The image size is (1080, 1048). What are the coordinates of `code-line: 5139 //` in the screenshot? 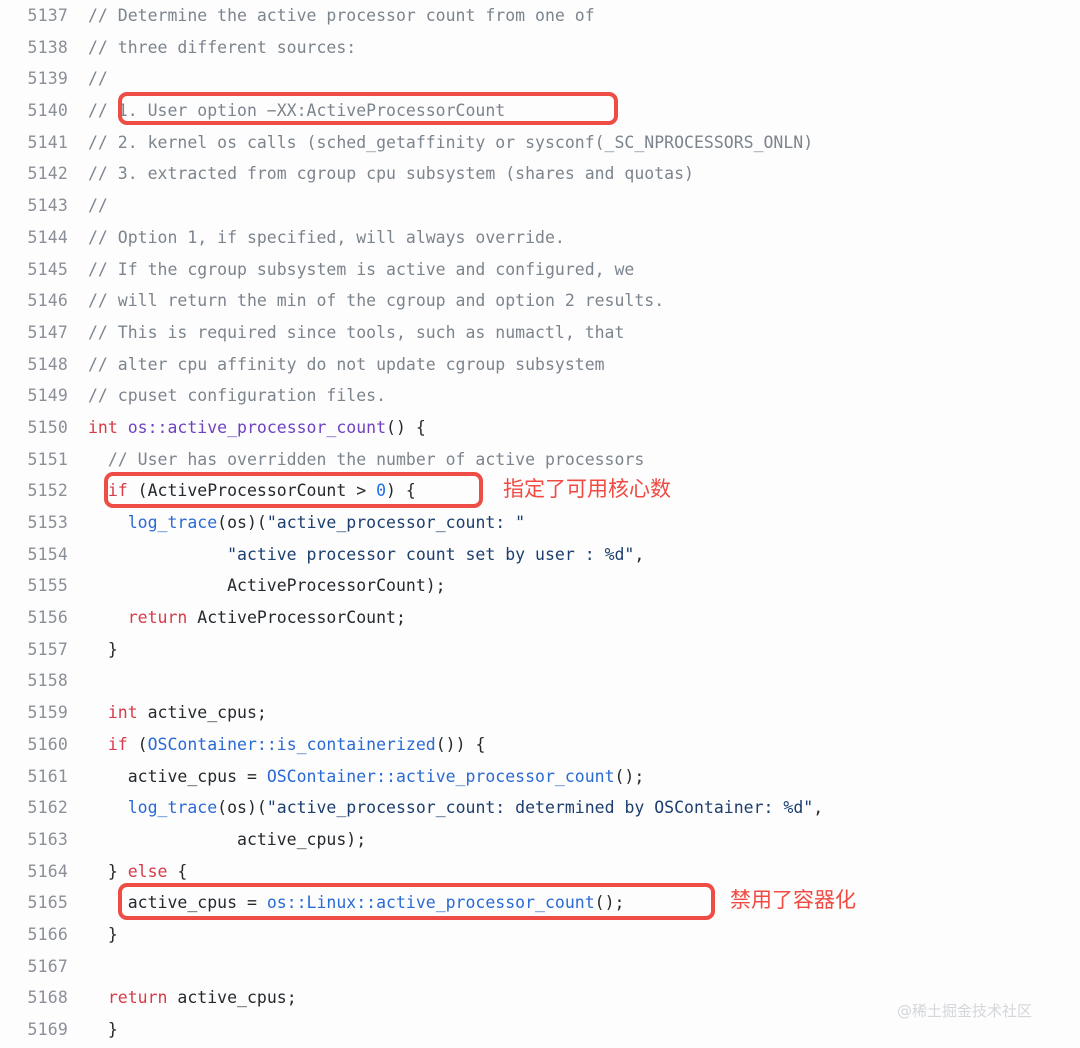 It's located at (540, 79).